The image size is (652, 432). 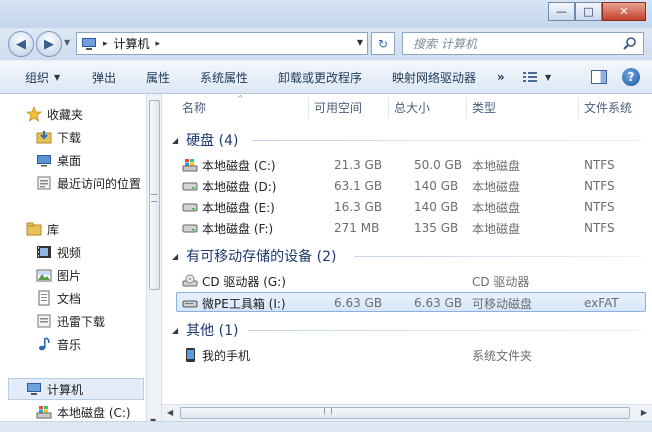 I want to click on organize-menu: 组织 ▼, so click(x=42, y=77).